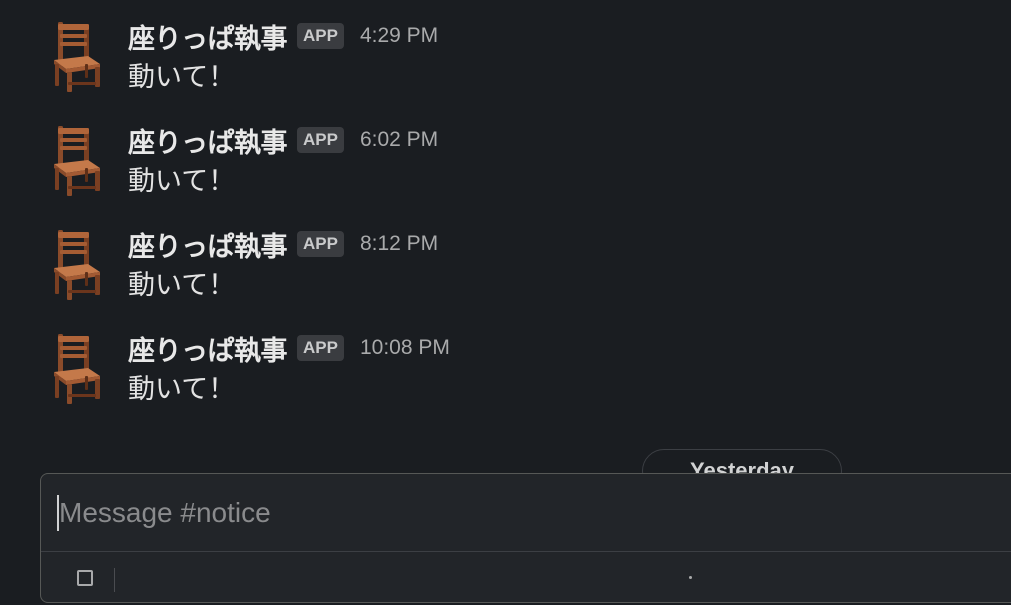  I want to click on formatting-icon, so click(85, 578).